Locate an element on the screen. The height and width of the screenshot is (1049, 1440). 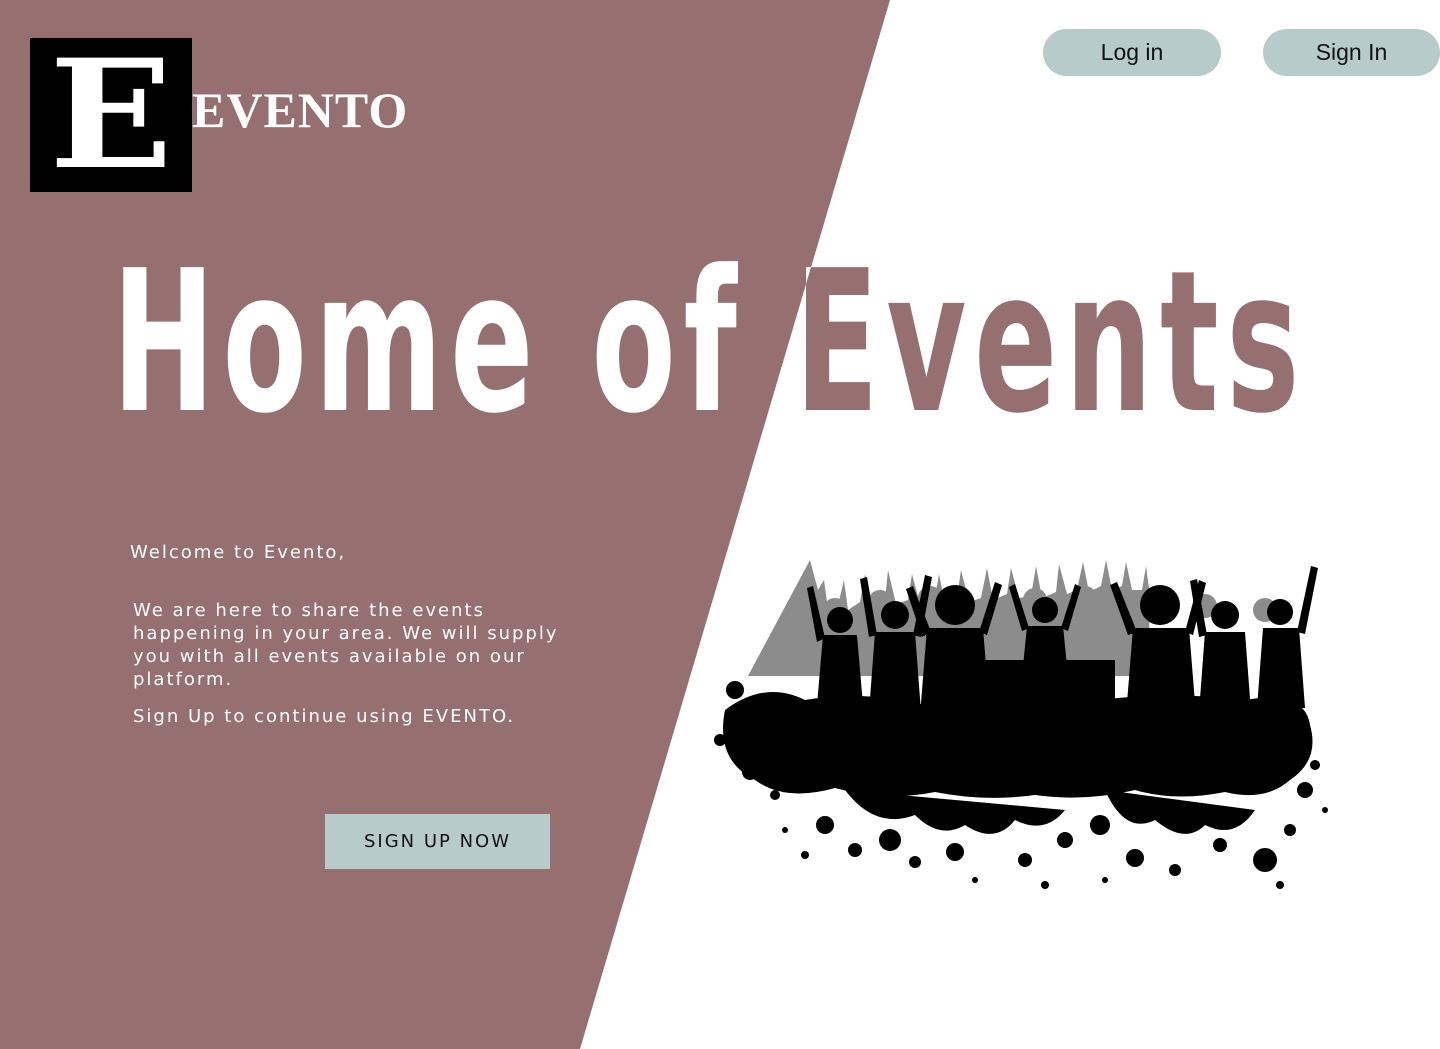
logo-mark: E is located at coordinates (111, 115).